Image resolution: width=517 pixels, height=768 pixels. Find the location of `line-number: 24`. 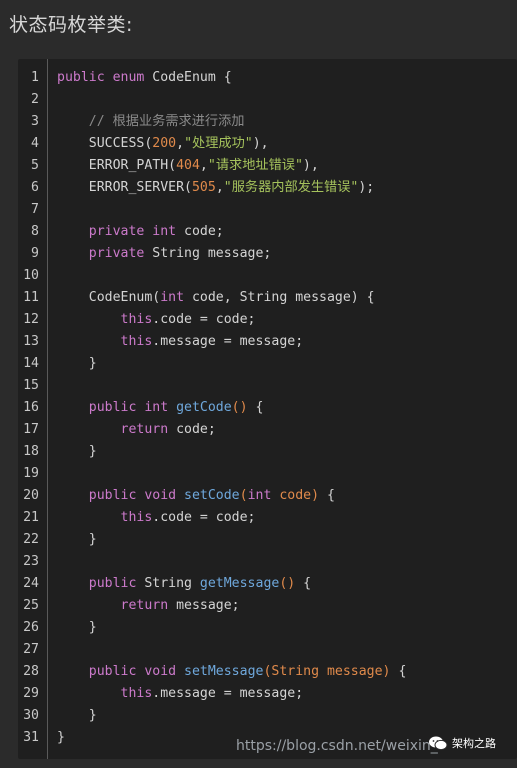

line-number: 24 is located at coordinates (31, 583).